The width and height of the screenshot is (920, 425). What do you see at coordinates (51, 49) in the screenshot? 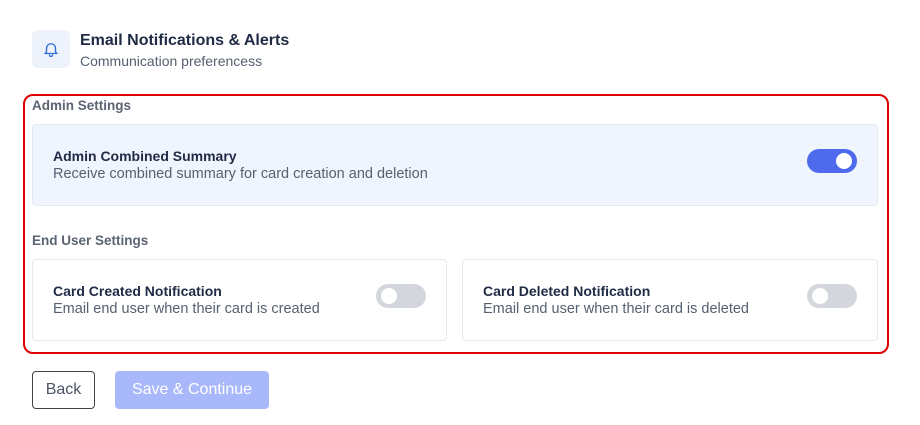
I see `bell-icon` at bounding box center [51, 49].